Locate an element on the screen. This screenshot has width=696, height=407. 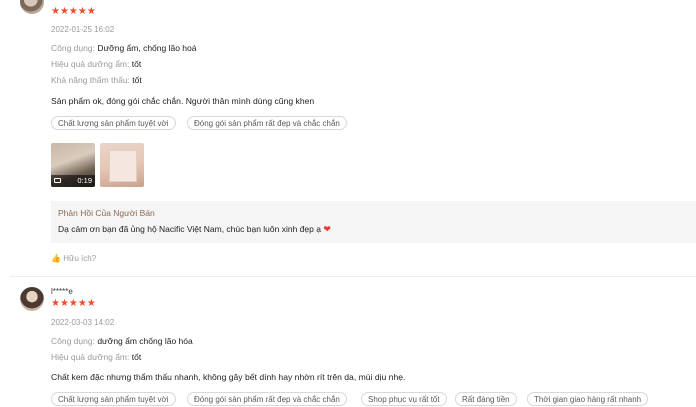
attribute-row: Công dụng: Dưỡng ẩm, chống lão hoá is located at coordinates (124, 48).